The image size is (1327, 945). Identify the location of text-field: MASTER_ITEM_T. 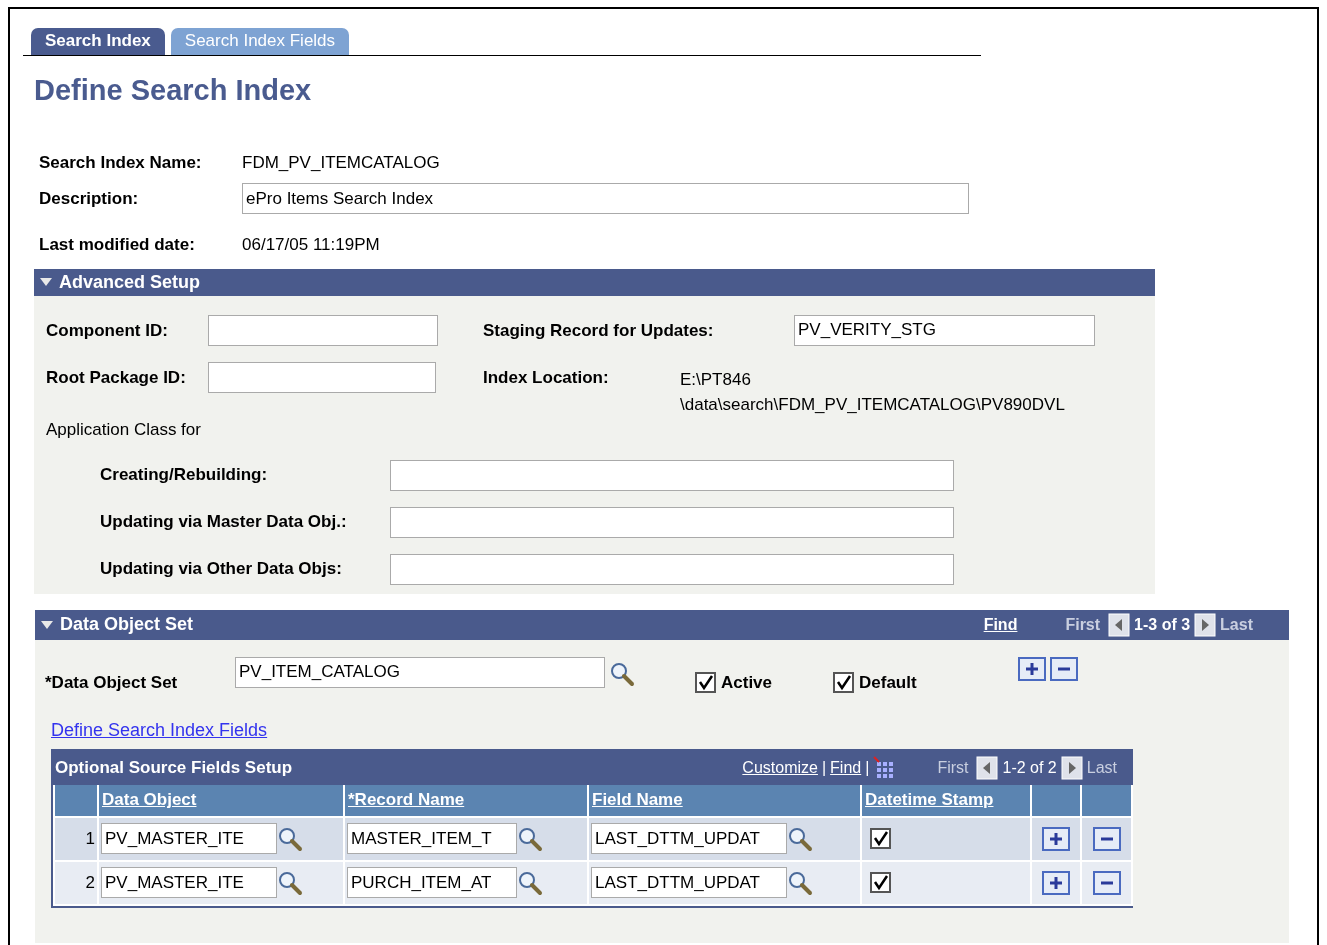
(432, 838).